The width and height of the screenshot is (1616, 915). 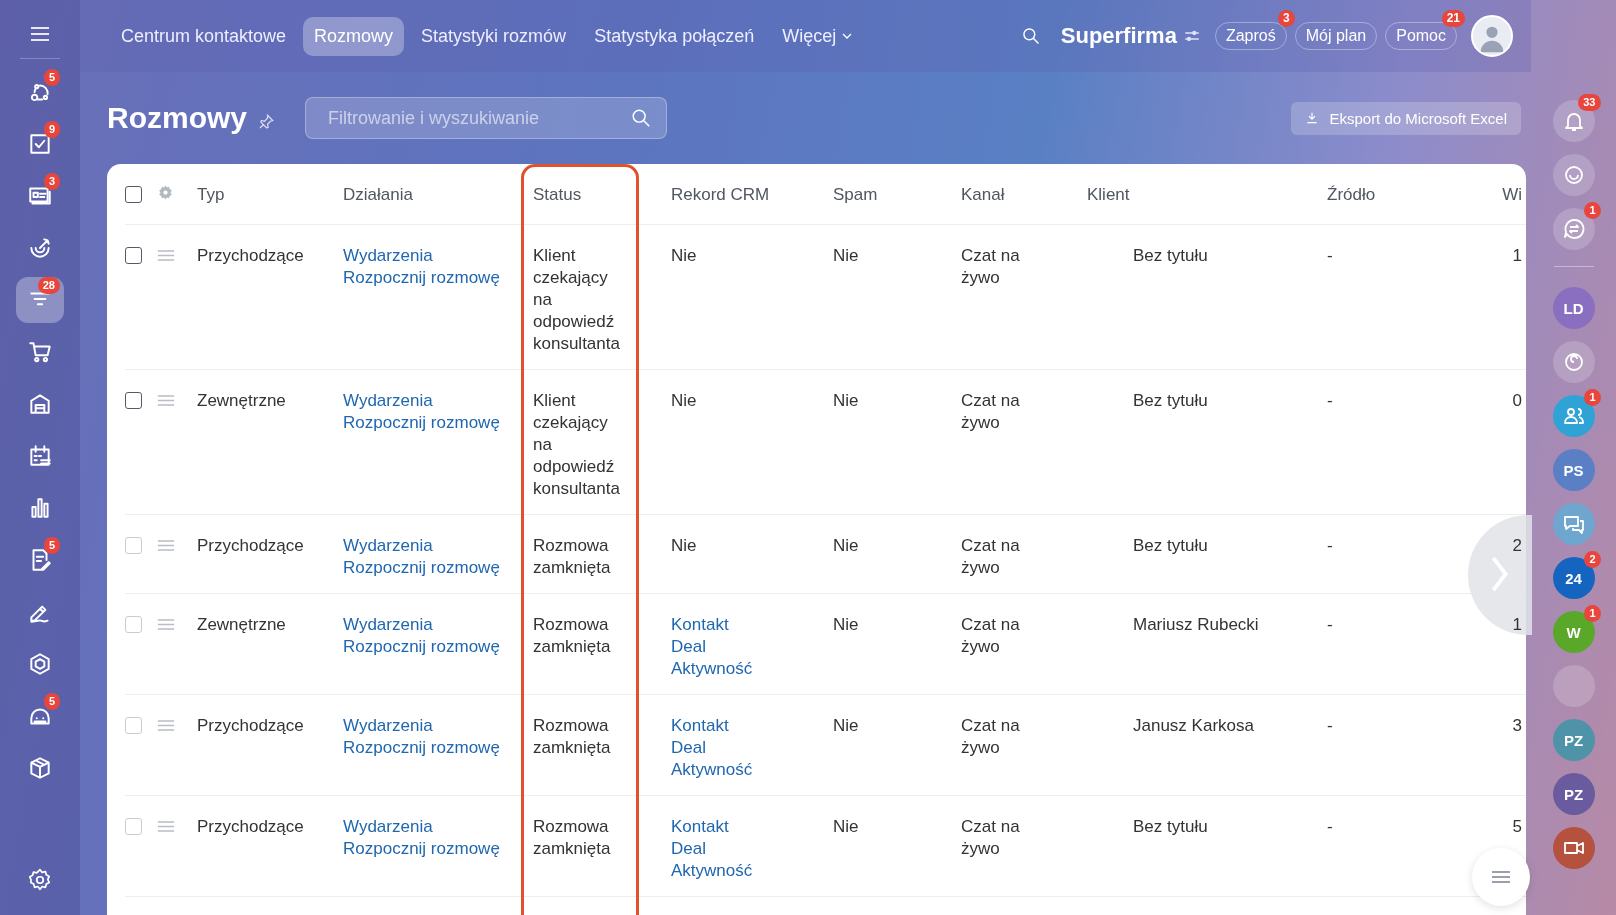 What do you see at coordinates (1108, 194) in the screenshot?
I see `column-header: Klient` at bounding box center [1108, 194].